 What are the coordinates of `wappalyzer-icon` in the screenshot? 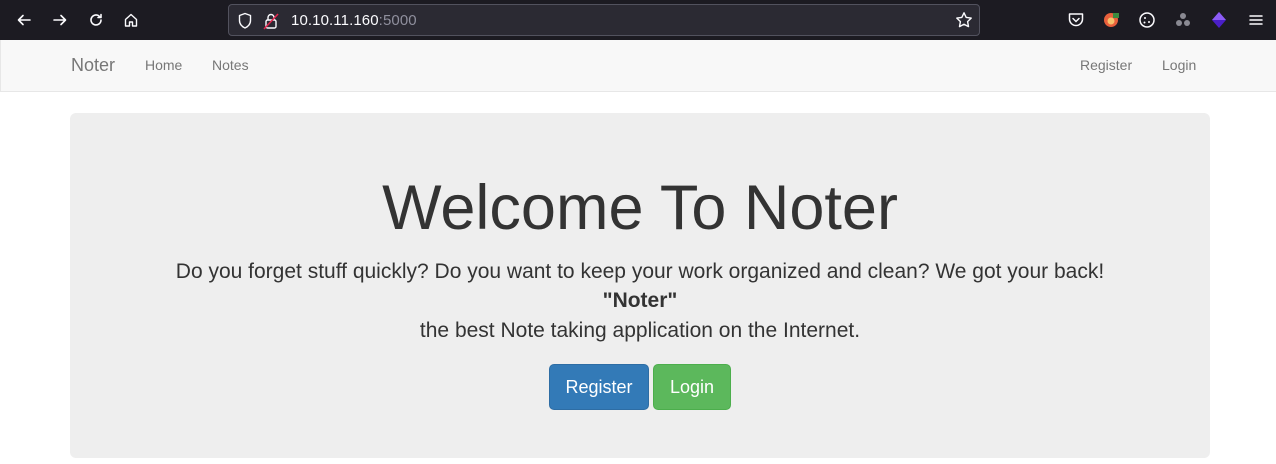 It's located at (1219, 20).